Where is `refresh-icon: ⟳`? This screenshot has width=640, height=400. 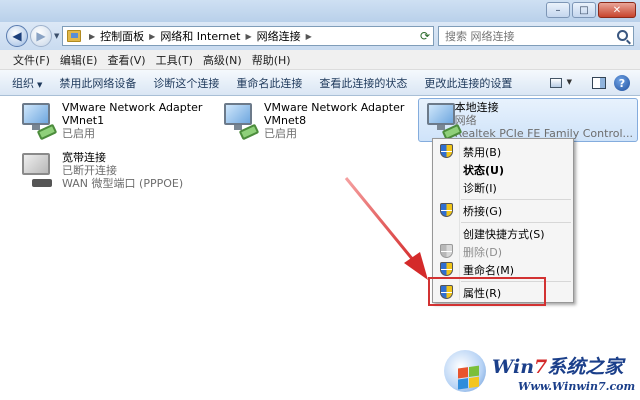 refresh-icon: ⟳ is located at coordinates (425, 36).